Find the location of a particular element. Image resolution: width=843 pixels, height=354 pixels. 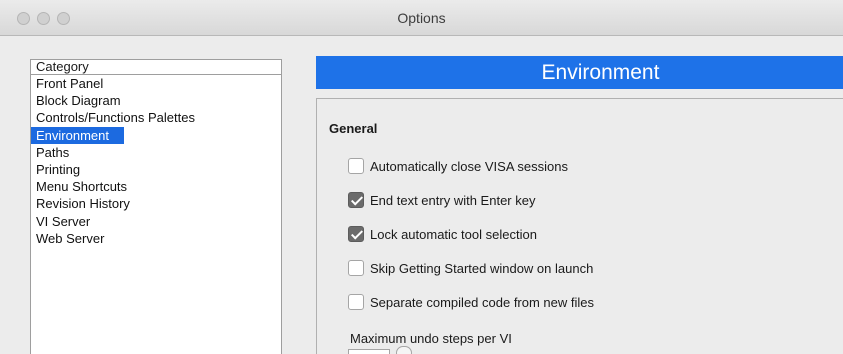

option-row: End text entry with Enter key is located at coordinates (441, 200).